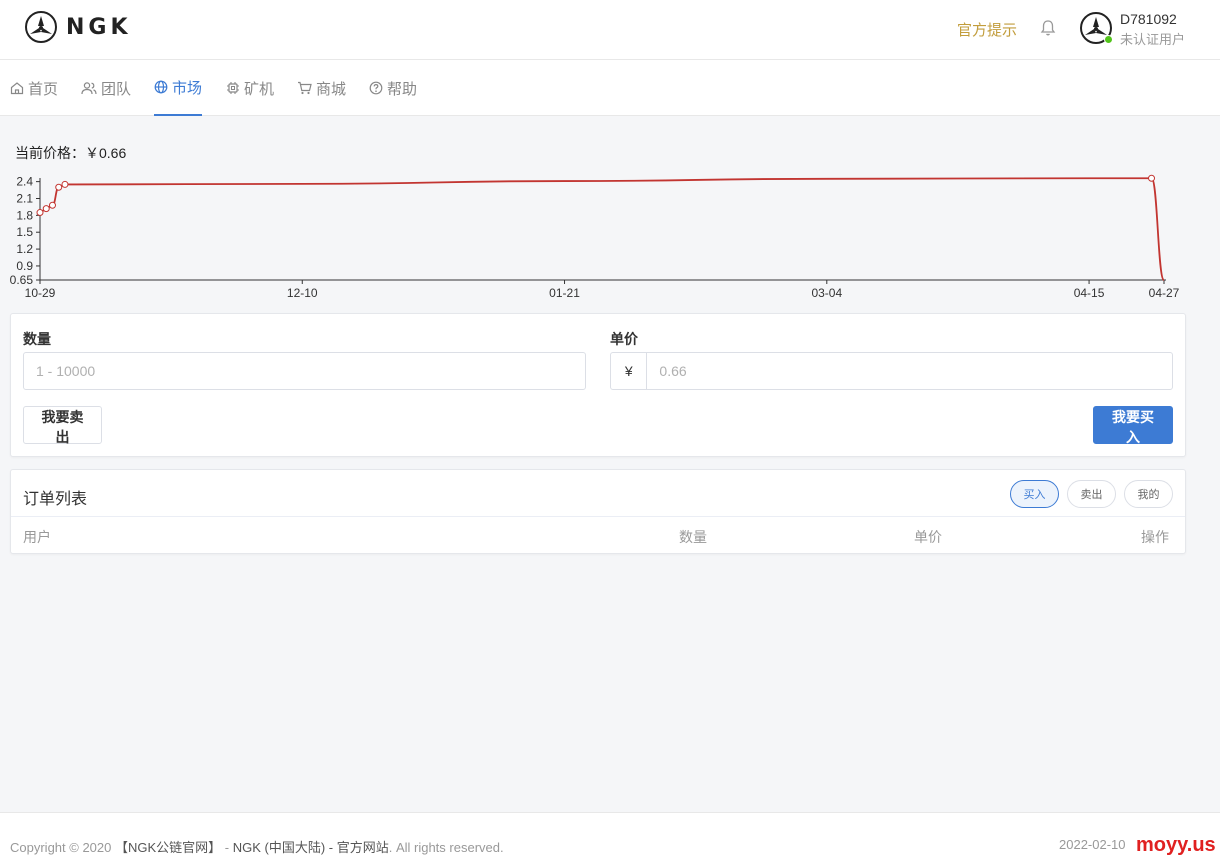 The height and width of the screenshot is (859, 1220). I want to click on current-price-label: 当前价格：, so click(50, 153).